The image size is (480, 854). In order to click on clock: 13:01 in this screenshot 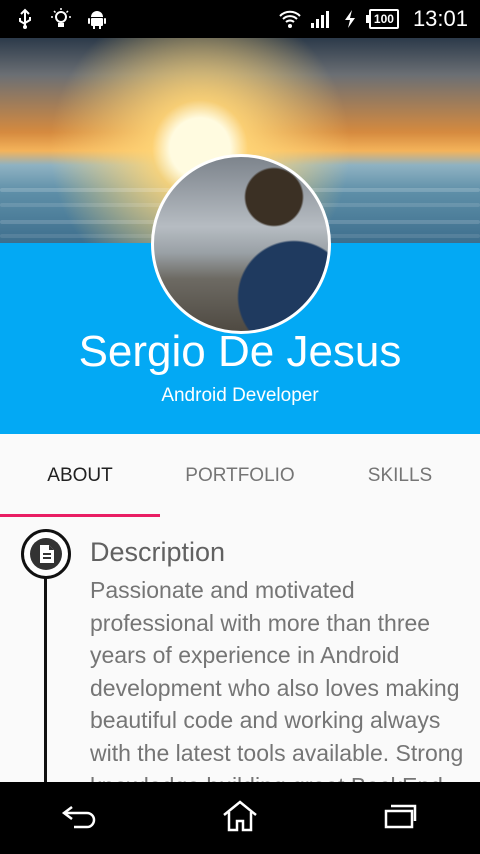, I will do `click(440, 18)`.